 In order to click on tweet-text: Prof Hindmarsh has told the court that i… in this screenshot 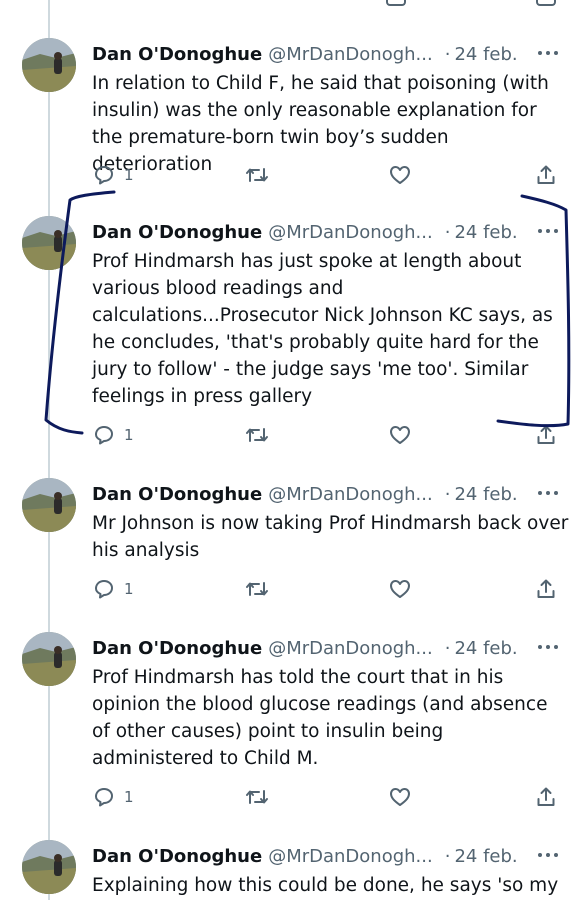, I will do `click(320, 718)`.